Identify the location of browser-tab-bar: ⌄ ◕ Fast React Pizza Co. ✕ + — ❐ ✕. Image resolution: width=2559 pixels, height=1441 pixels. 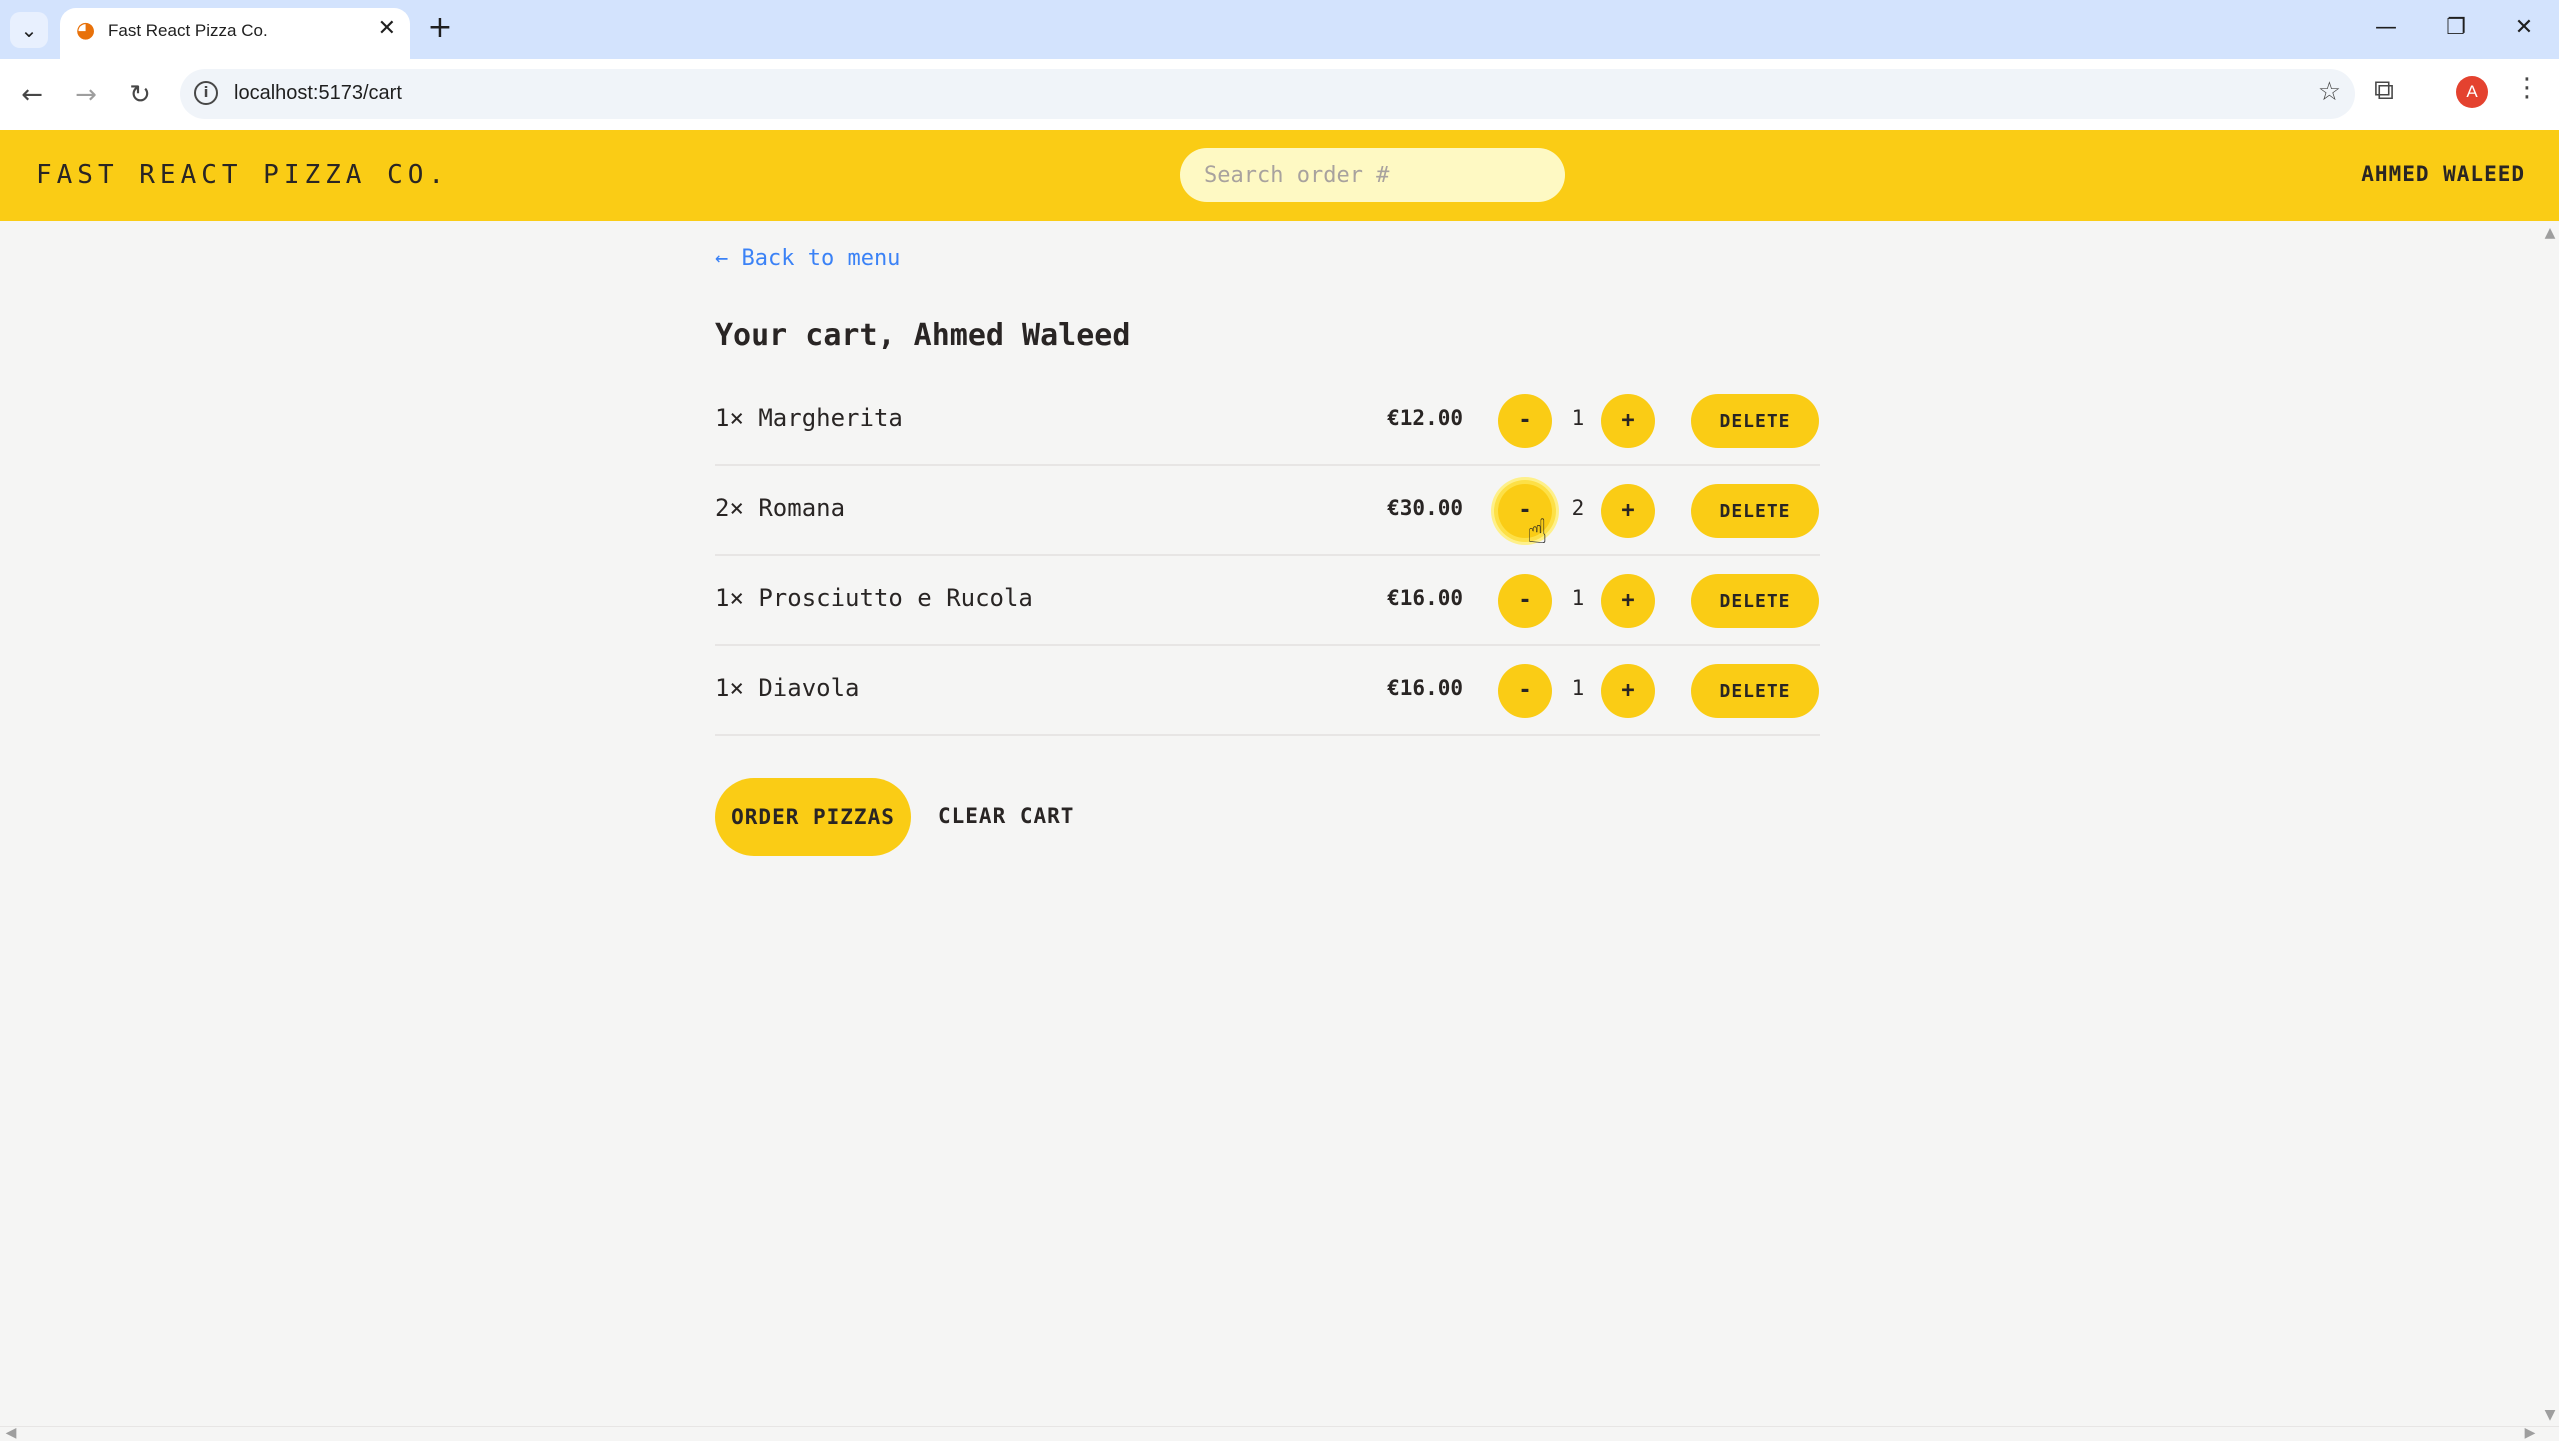
(1279, 29).